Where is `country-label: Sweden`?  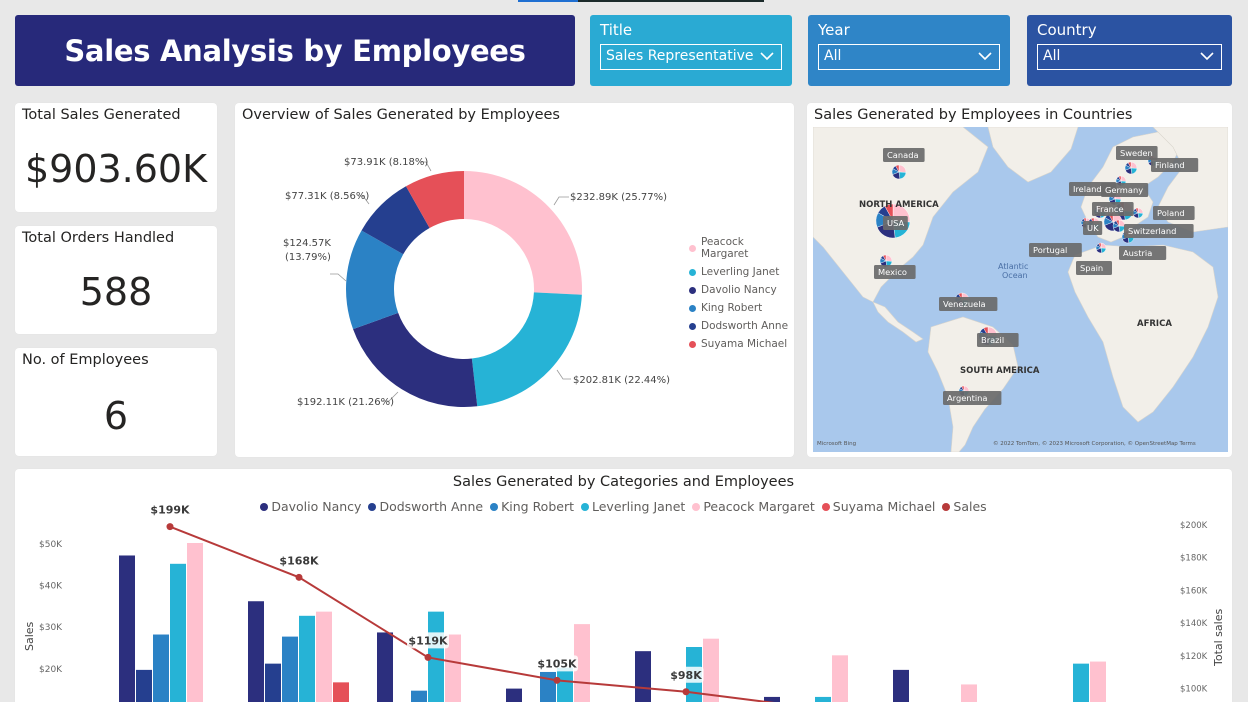 country-label: Sweden is located at coordinates (1136, 153).